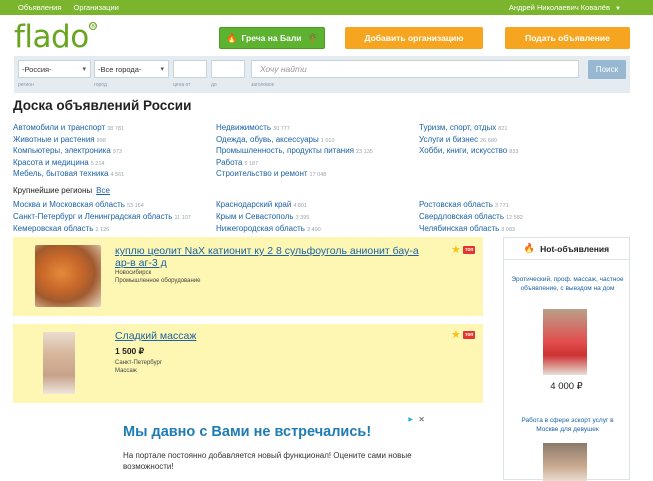  Describe the element at coordinates (262, 85) in the screenshot. I see `query-caption: заголовок` at that location.